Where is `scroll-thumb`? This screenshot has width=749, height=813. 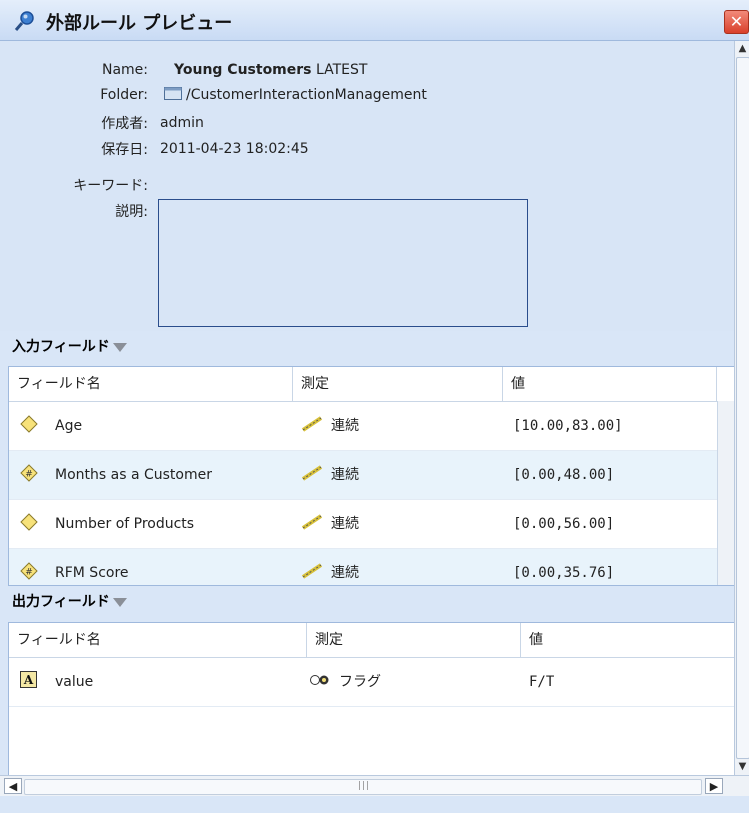 scroll-thumb is located at coordinates (742, 408).